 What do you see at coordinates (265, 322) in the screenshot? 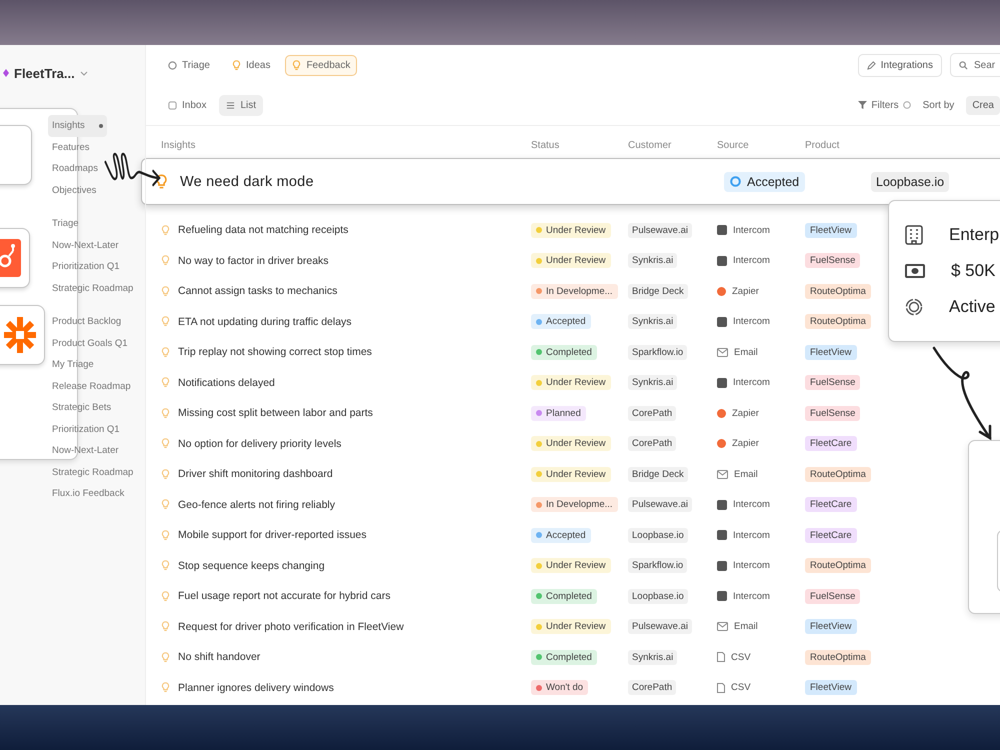
I see `insight-title: ETA not updating during traffic delays` at bounding box center [265, 322].